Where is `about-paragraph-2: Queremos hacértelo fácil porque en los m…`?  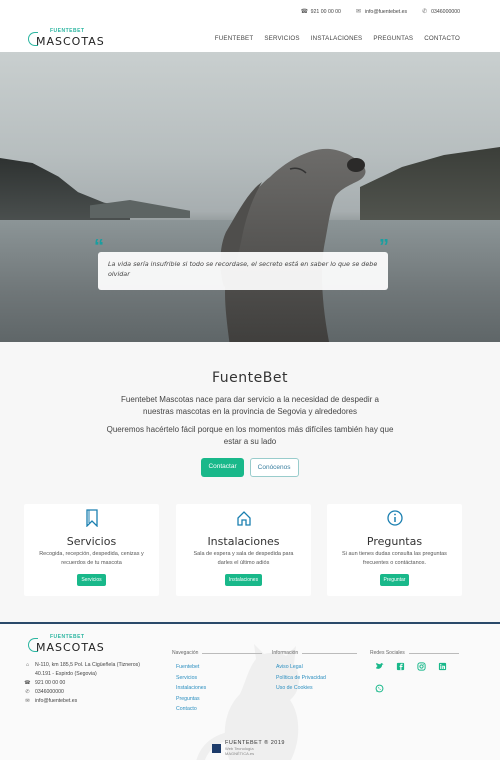 about-paragraph-2: Queremos hacértelo fácil porque en los m… is located at coordinates (250, 435).